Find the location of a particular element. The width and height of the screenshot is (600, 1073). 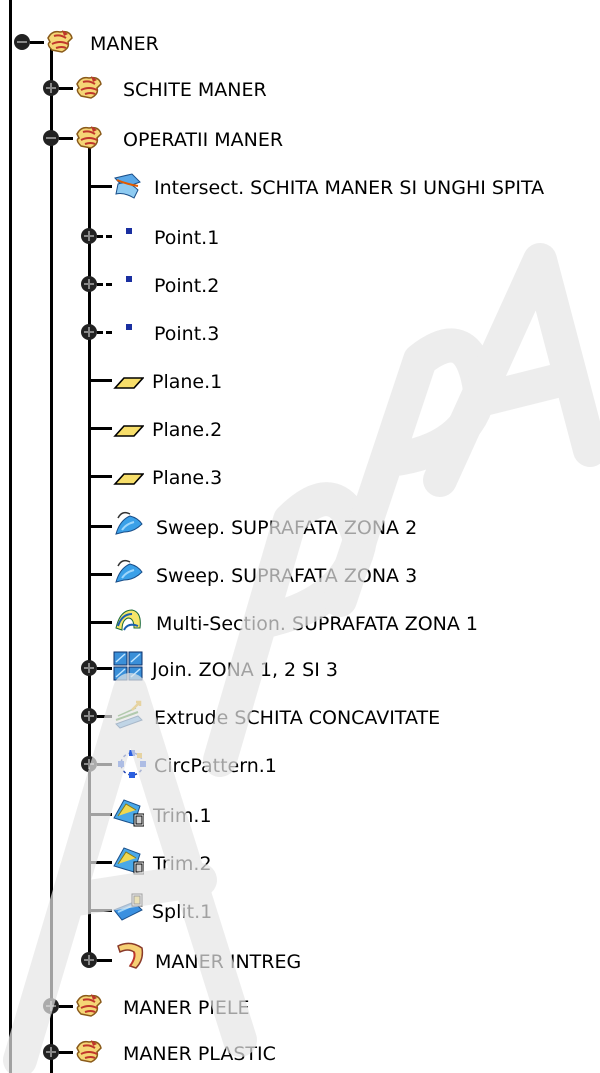

tree-node-maner: MANER is located at coordinates (150, 44).